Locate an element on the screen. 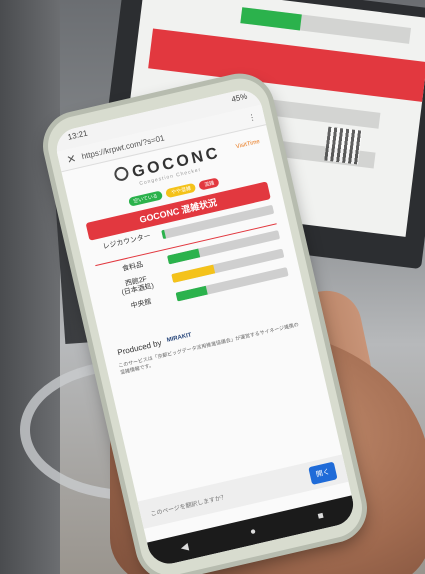 Image resolution: width=425 pixels, height=574 pixels. translate-prompt: このページを翻訳しますか？ is located at coordinates (189, 506).